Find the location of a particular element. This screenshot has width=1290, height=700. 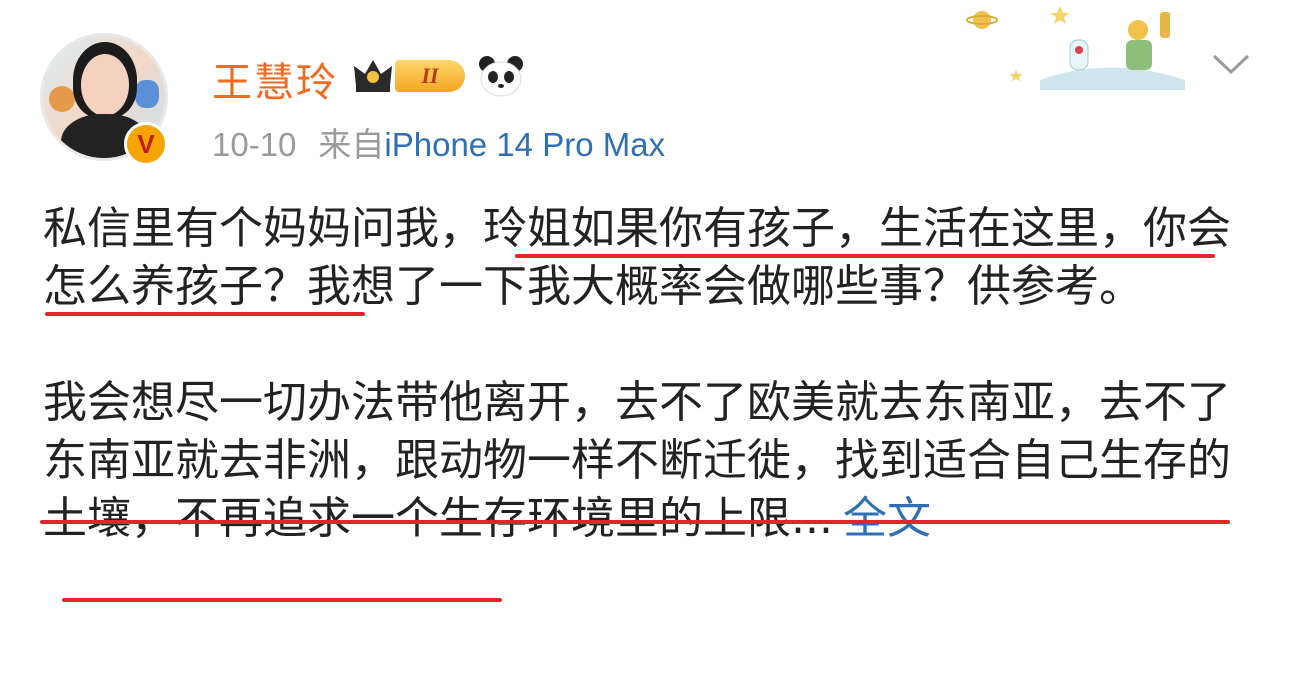

source-device: iPhone 14 Pro Max is located at coordinates (524, 144).